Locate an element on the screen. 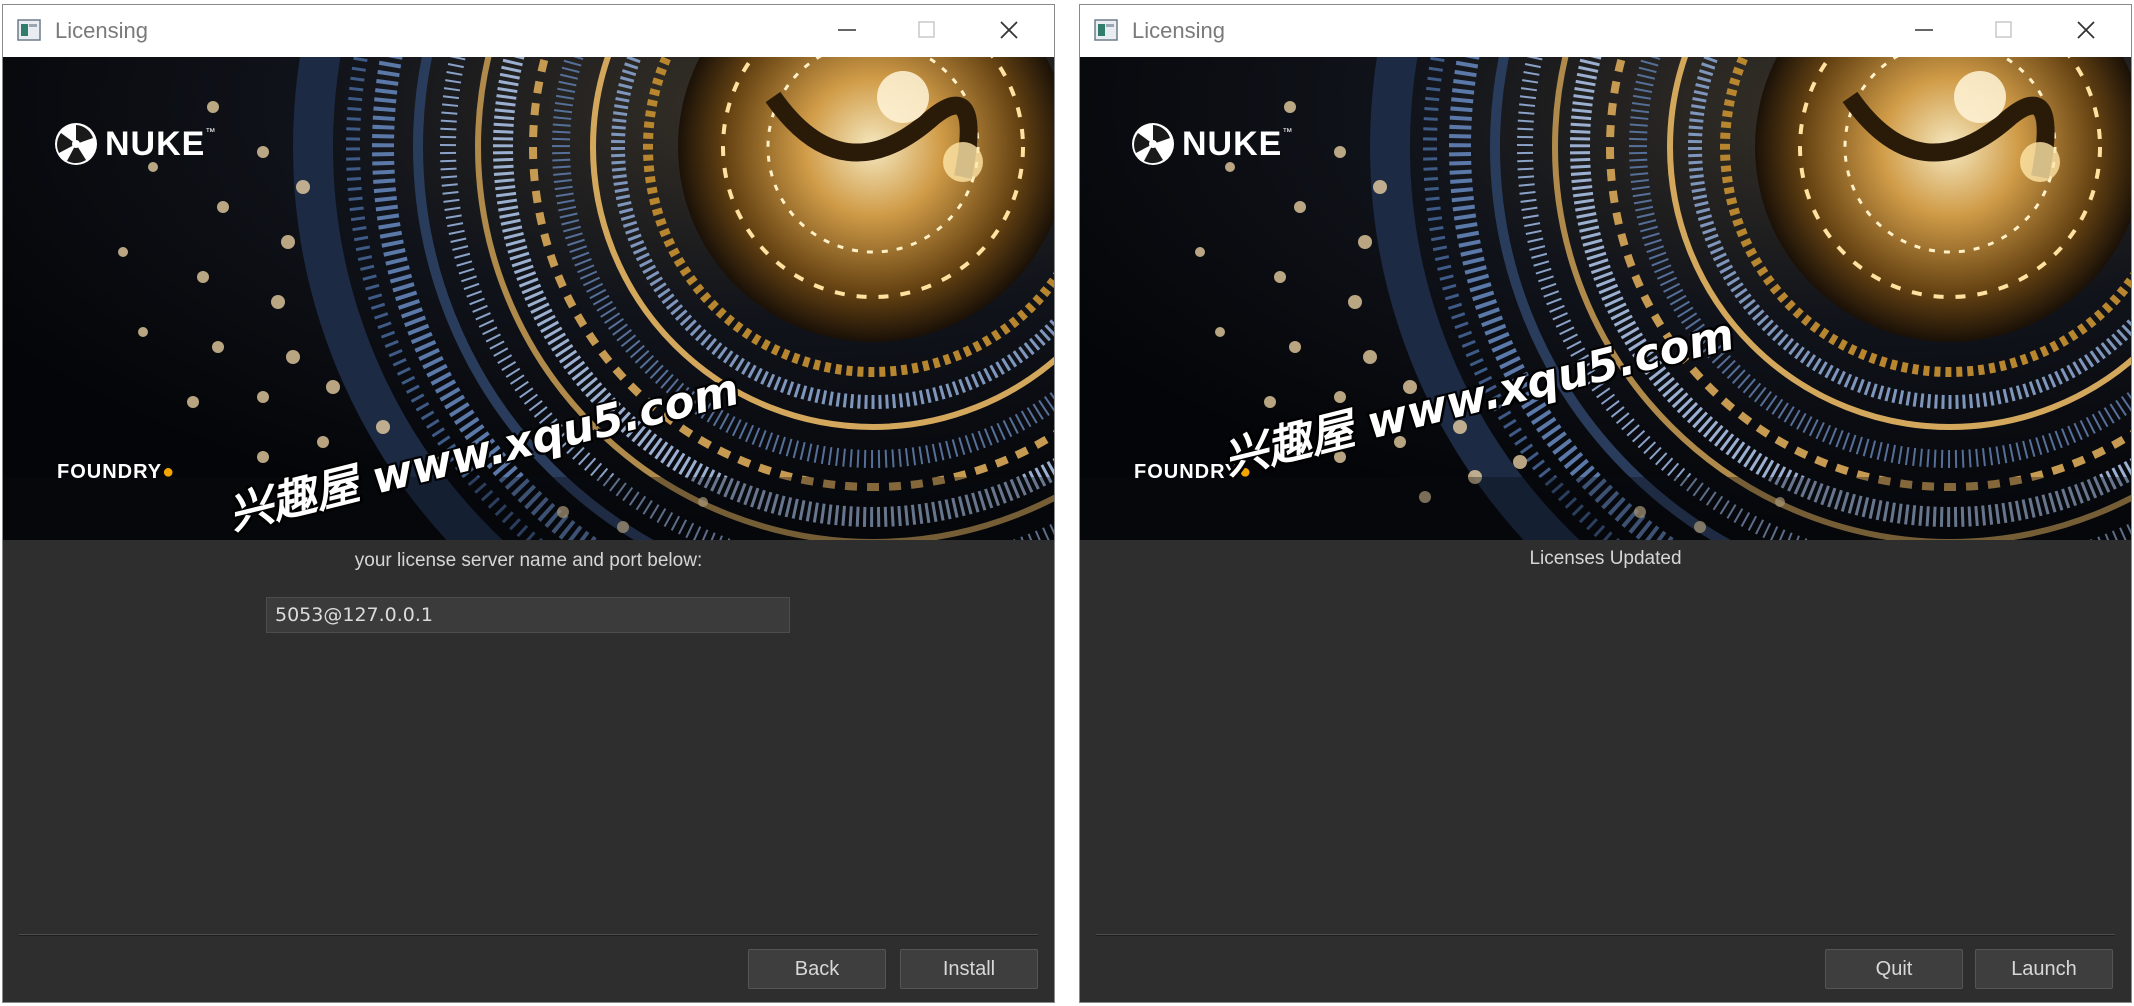  install-button: Install is located at coordinates (969, 969).